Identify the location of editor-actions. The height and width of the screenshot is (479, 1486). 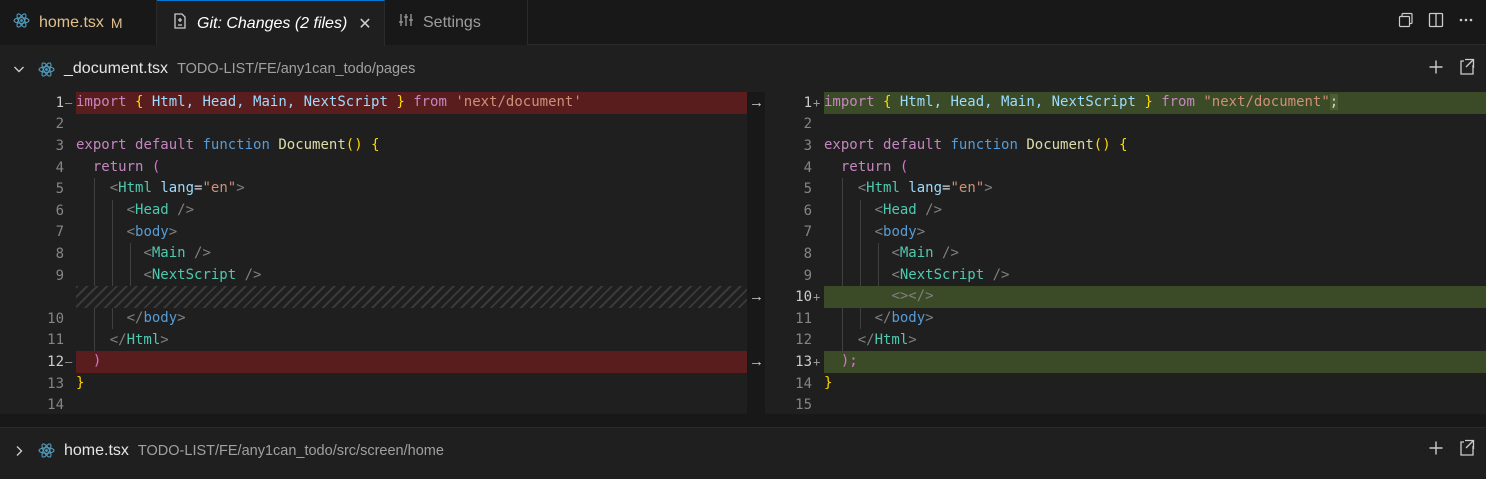
(1442, 22).